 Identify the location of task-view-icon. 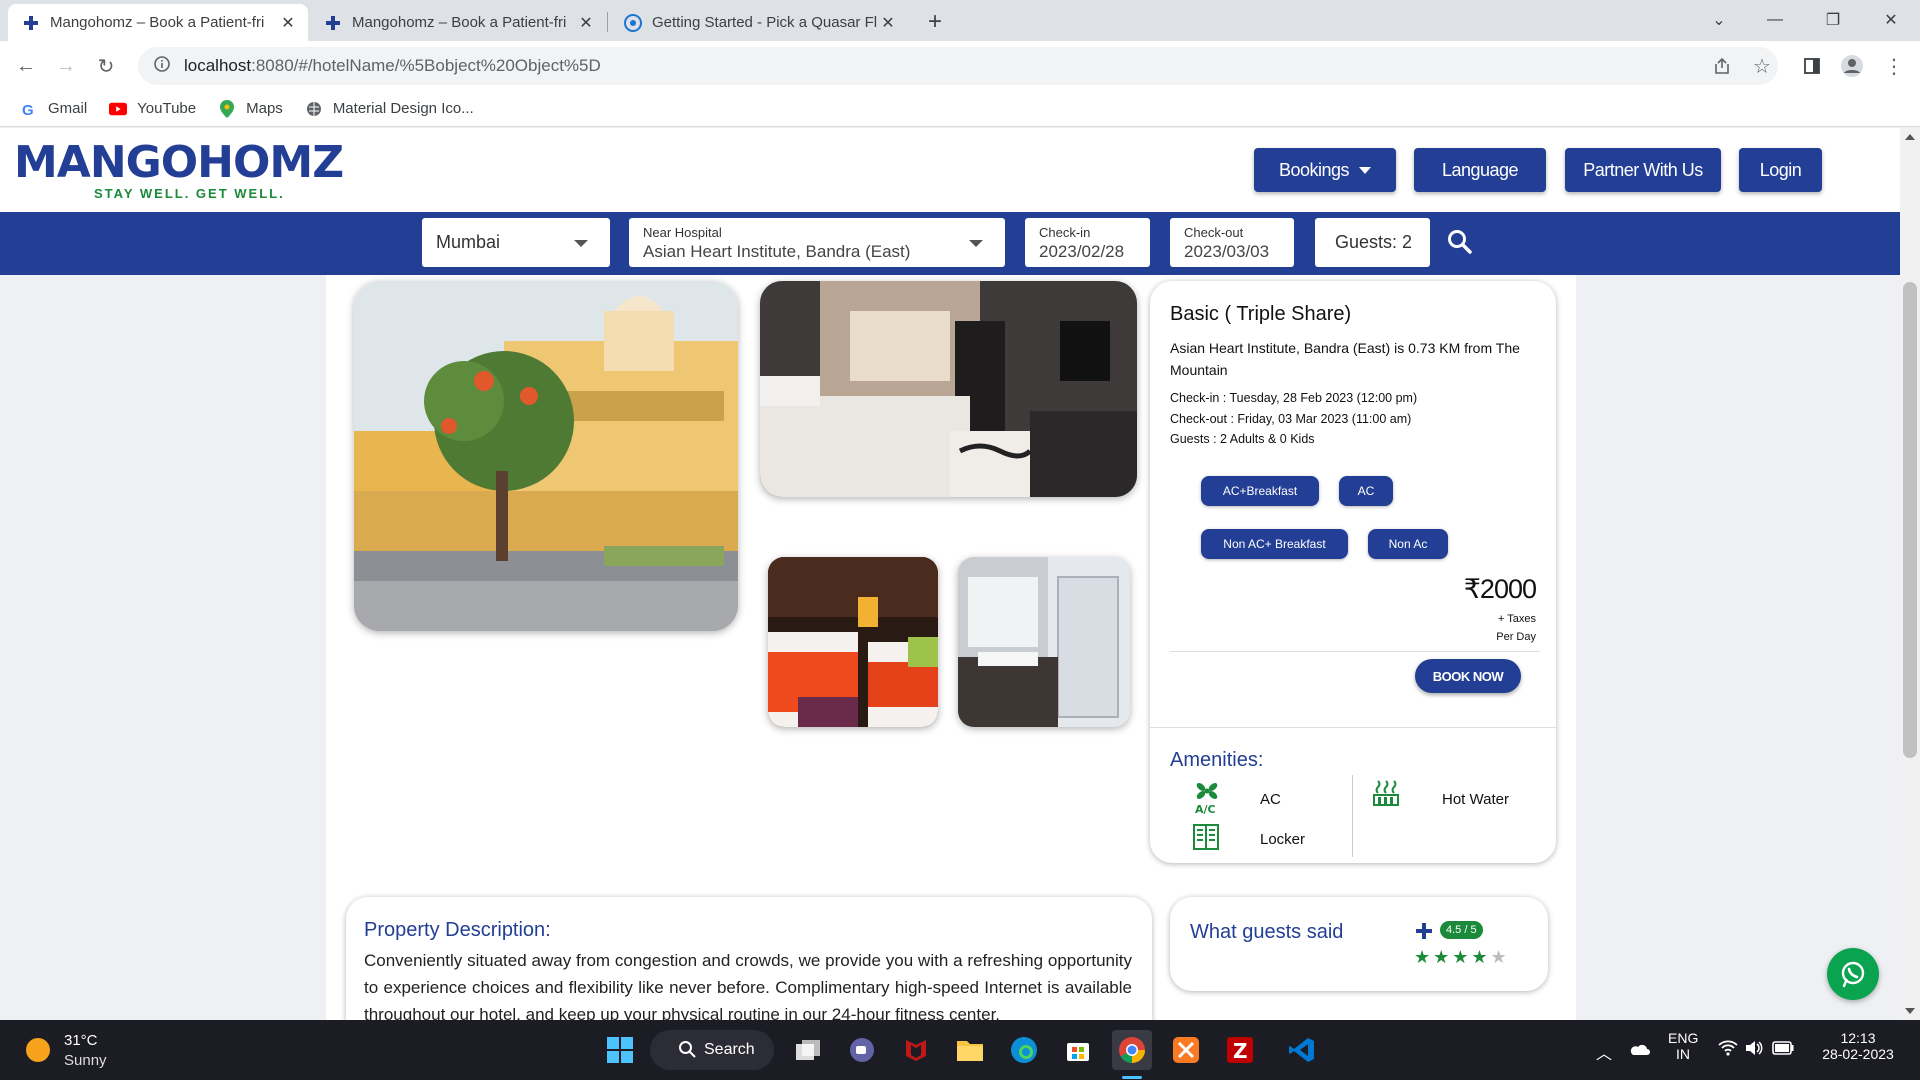
(808, 1050).